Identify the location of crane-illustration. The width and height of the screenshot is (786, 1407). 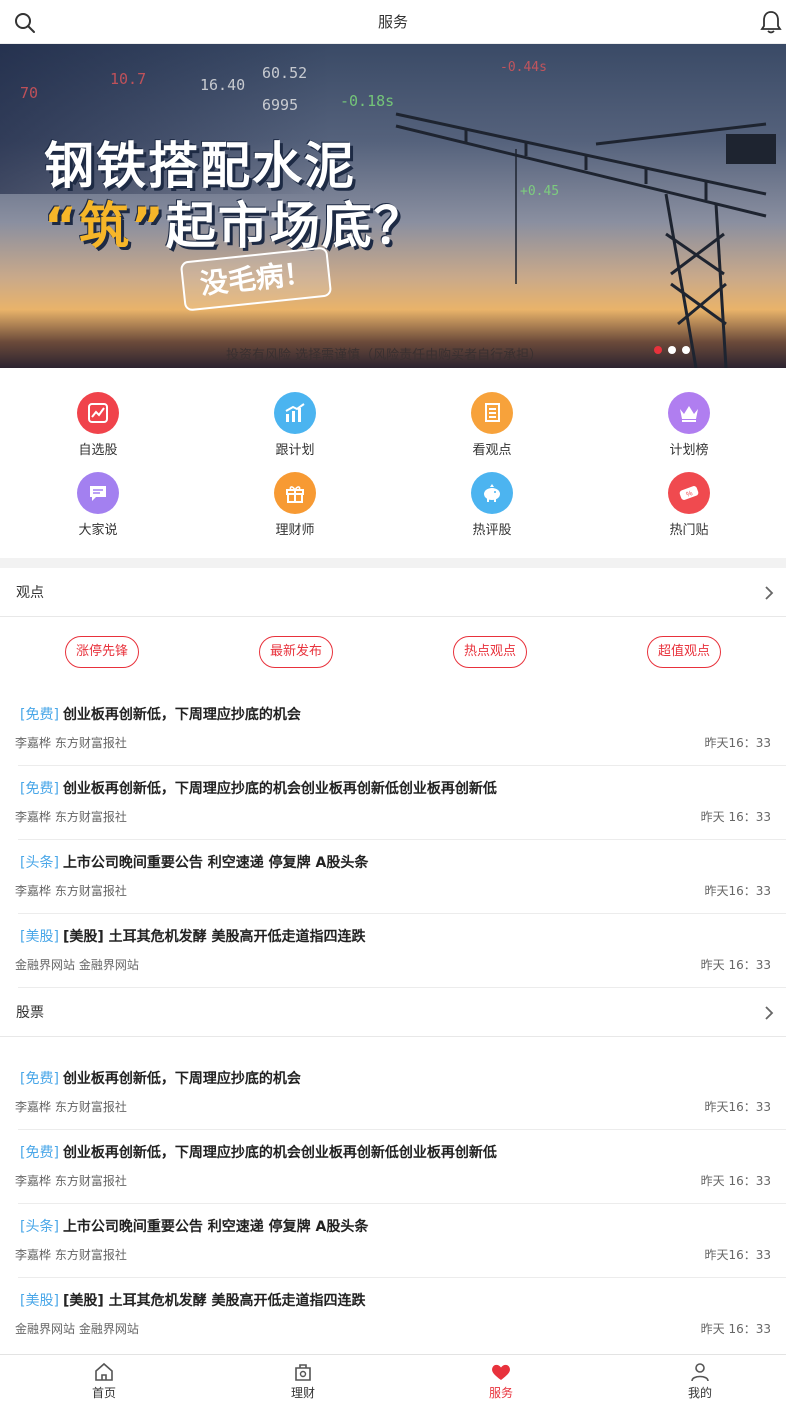
(585, 240).